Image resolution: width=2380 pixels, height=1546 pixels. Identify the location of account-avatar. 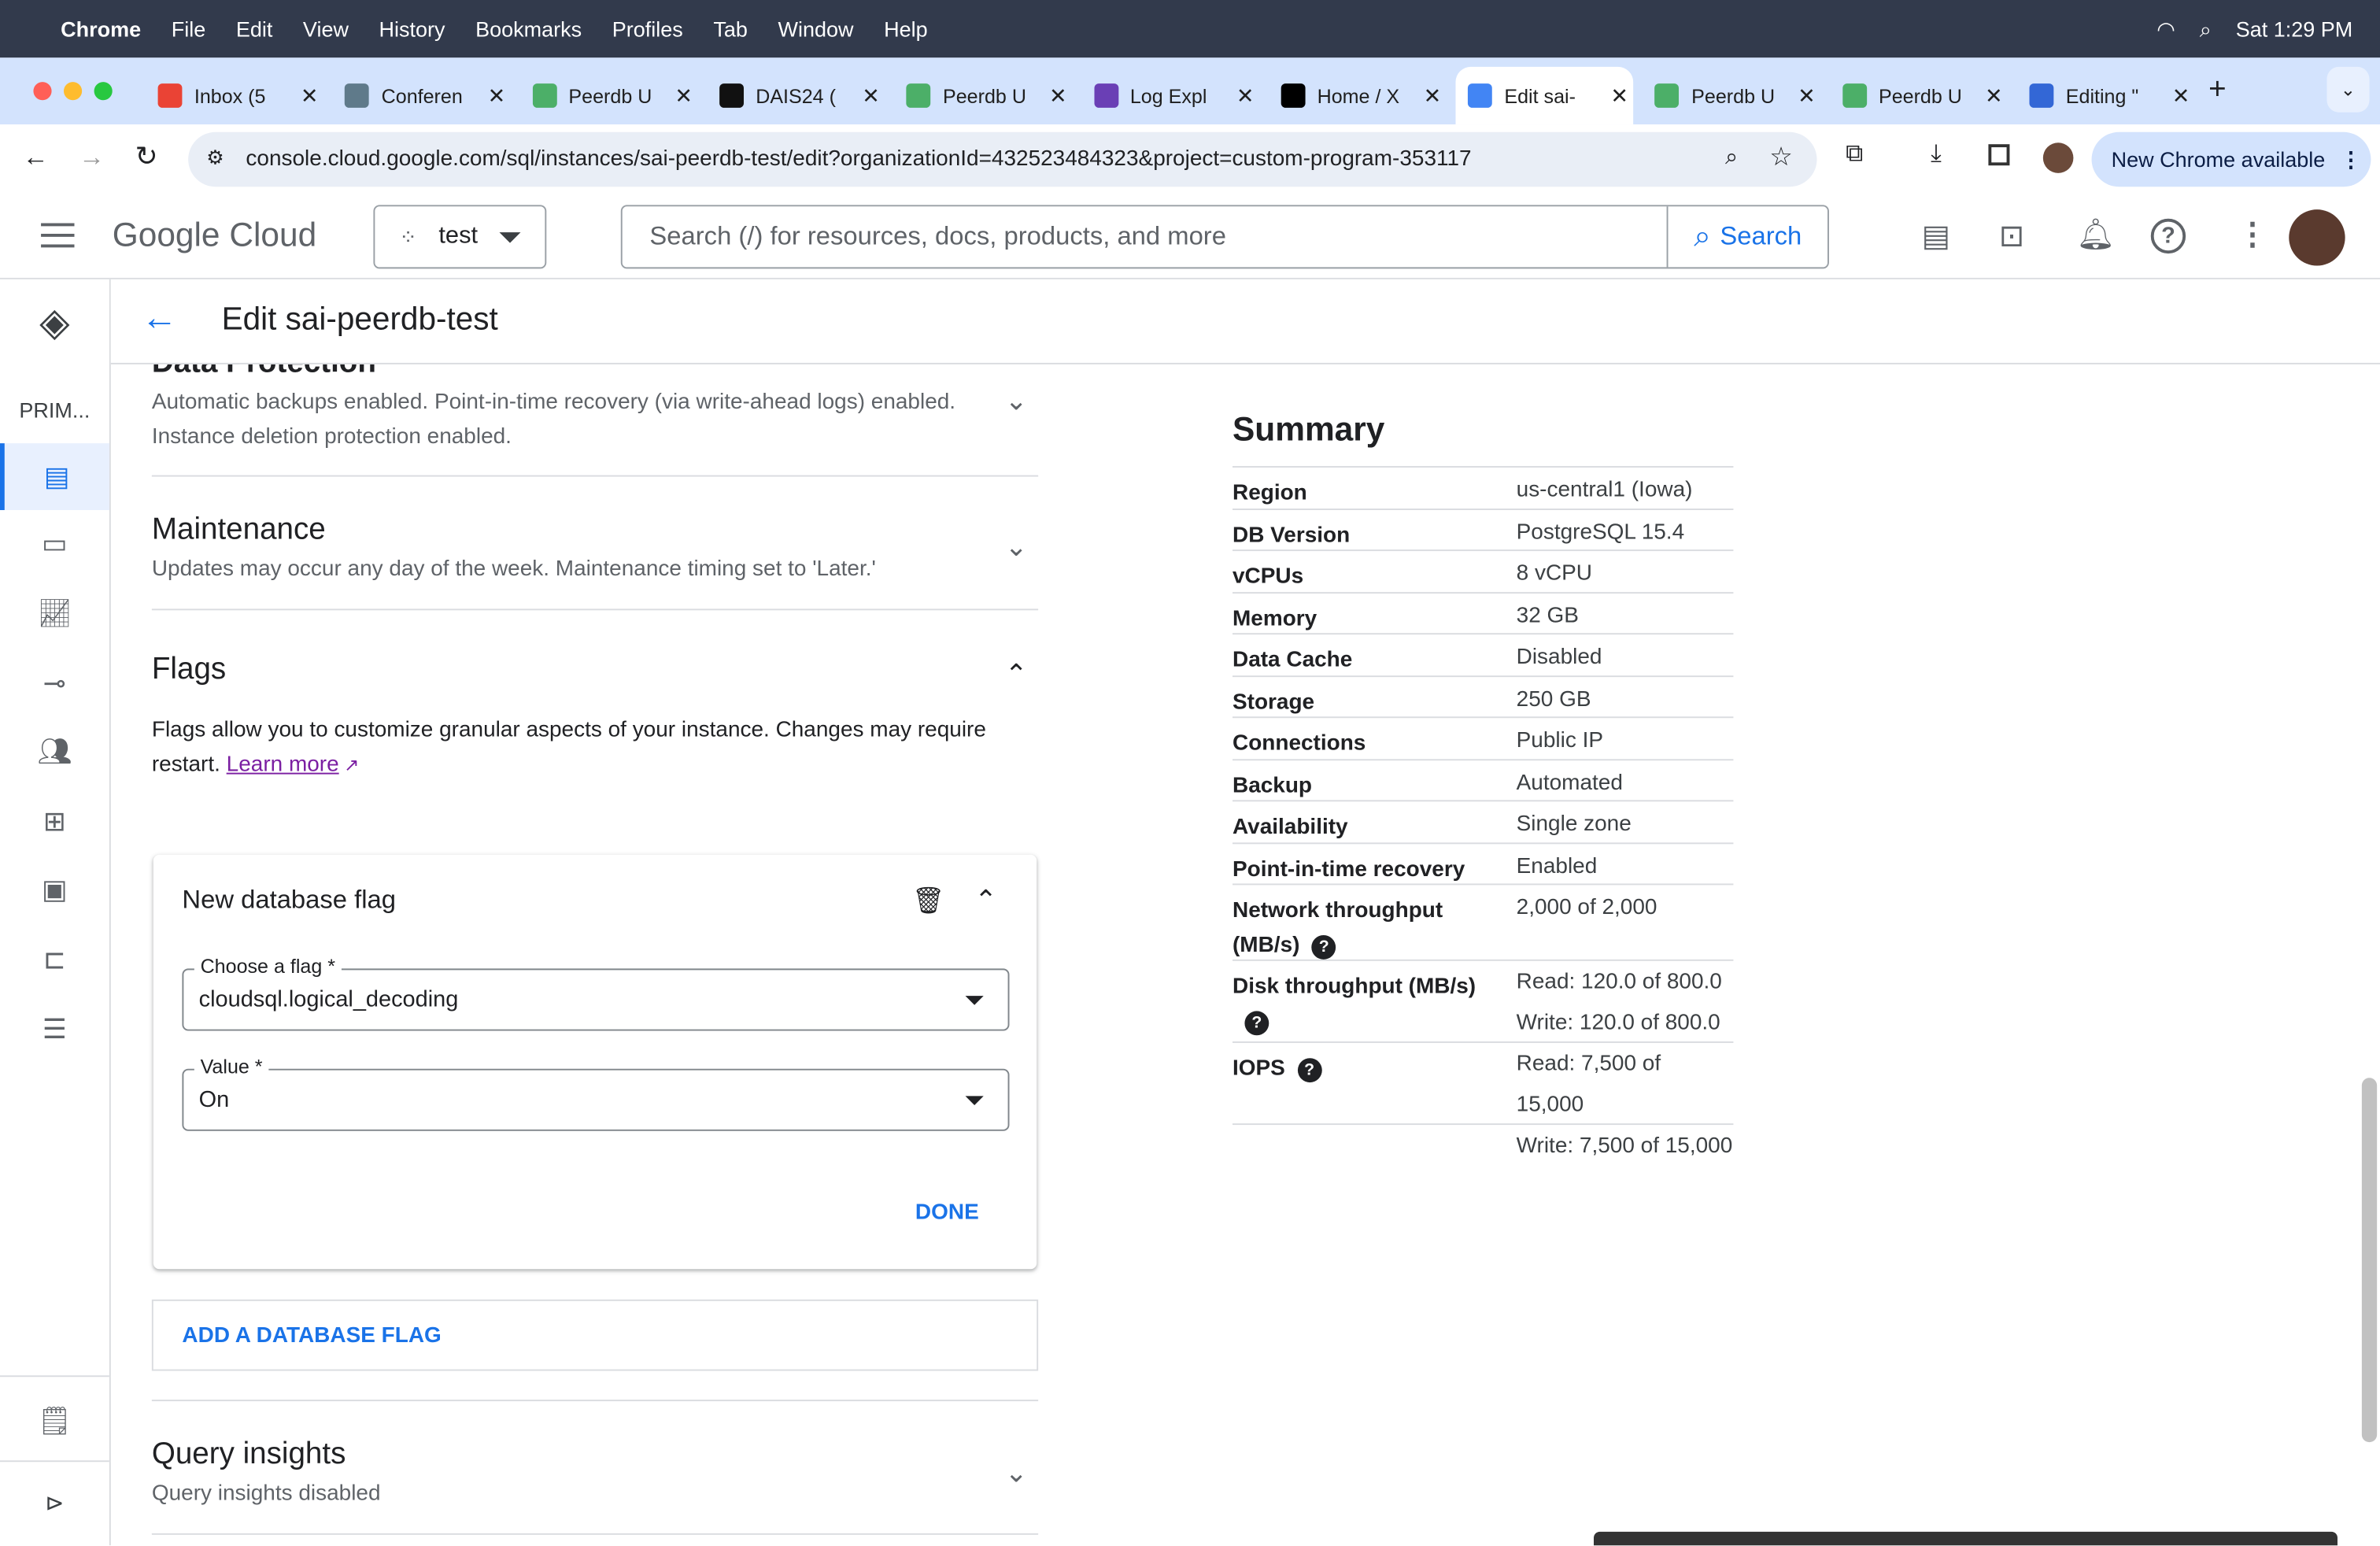
(2317, 238).